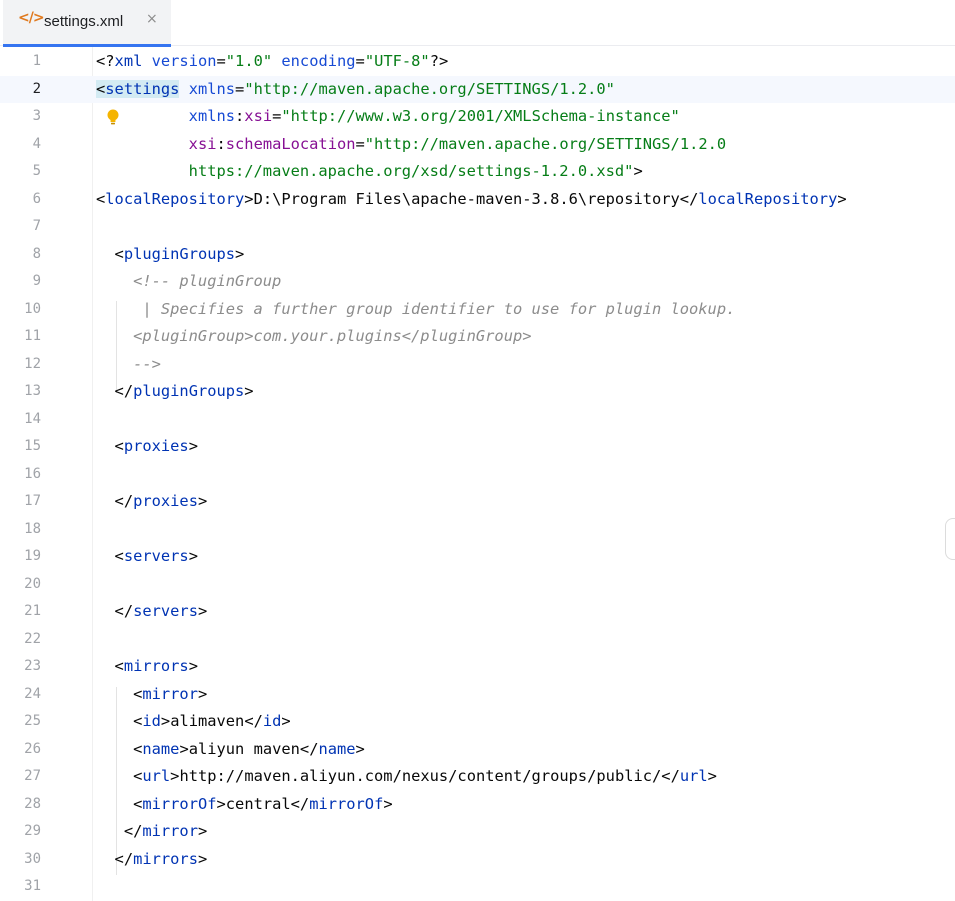 This screenshot has width=955, height=901. Describe the element at coordinates (477, 392) in the screenshot. I see `code-line: 13 </pluginGroups>` at that location.